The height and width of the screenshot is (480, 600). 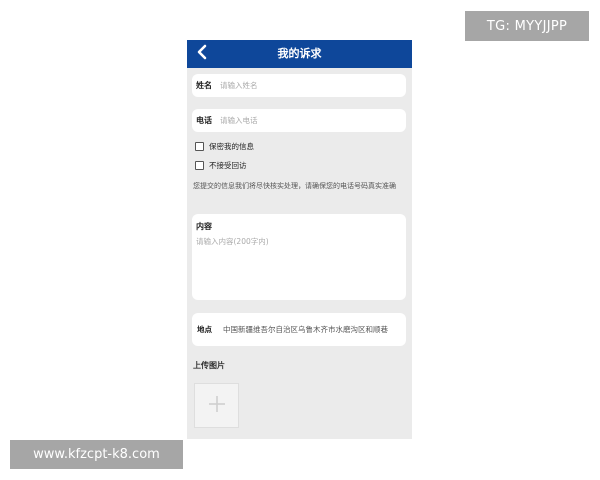 I want to click on plus-icon, so click(x=217, y=406).